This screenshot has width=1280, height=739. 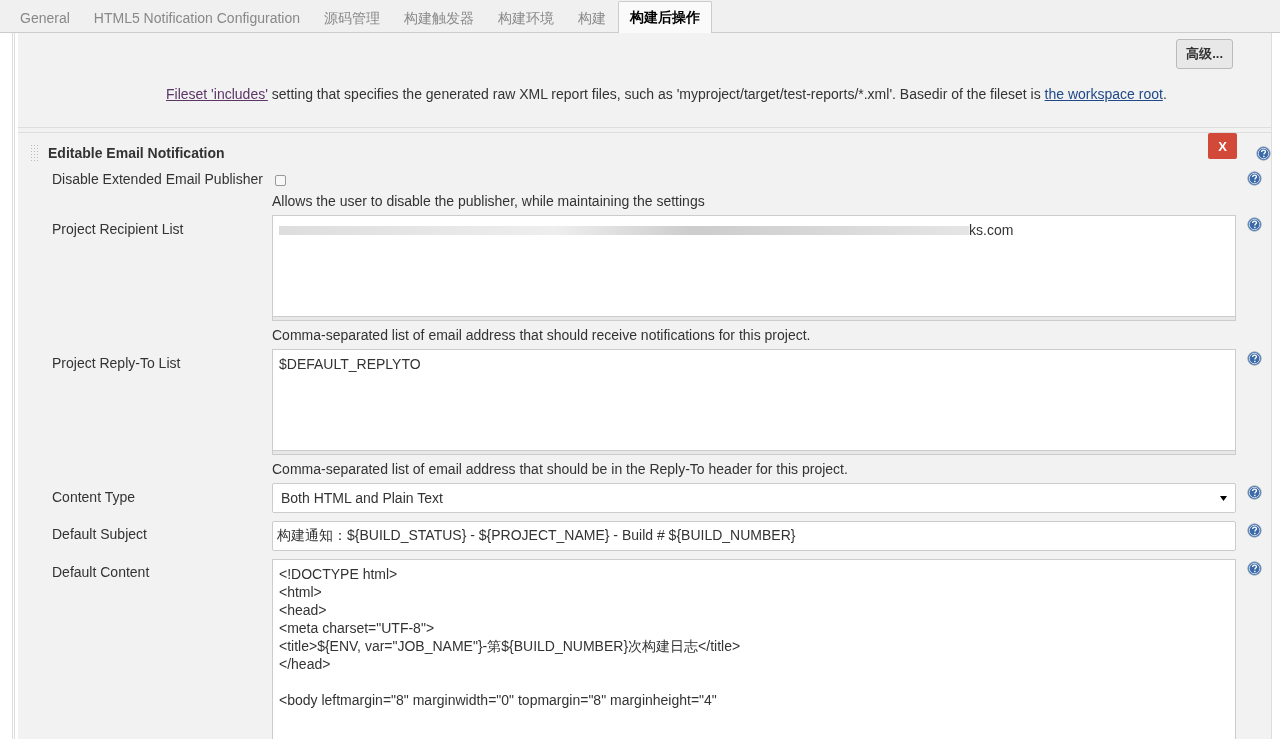 What do you see at coordinates (137, 153) in the screenshot?
I see `section-title: Editable Email Notification` at bounding box center [137, 153].